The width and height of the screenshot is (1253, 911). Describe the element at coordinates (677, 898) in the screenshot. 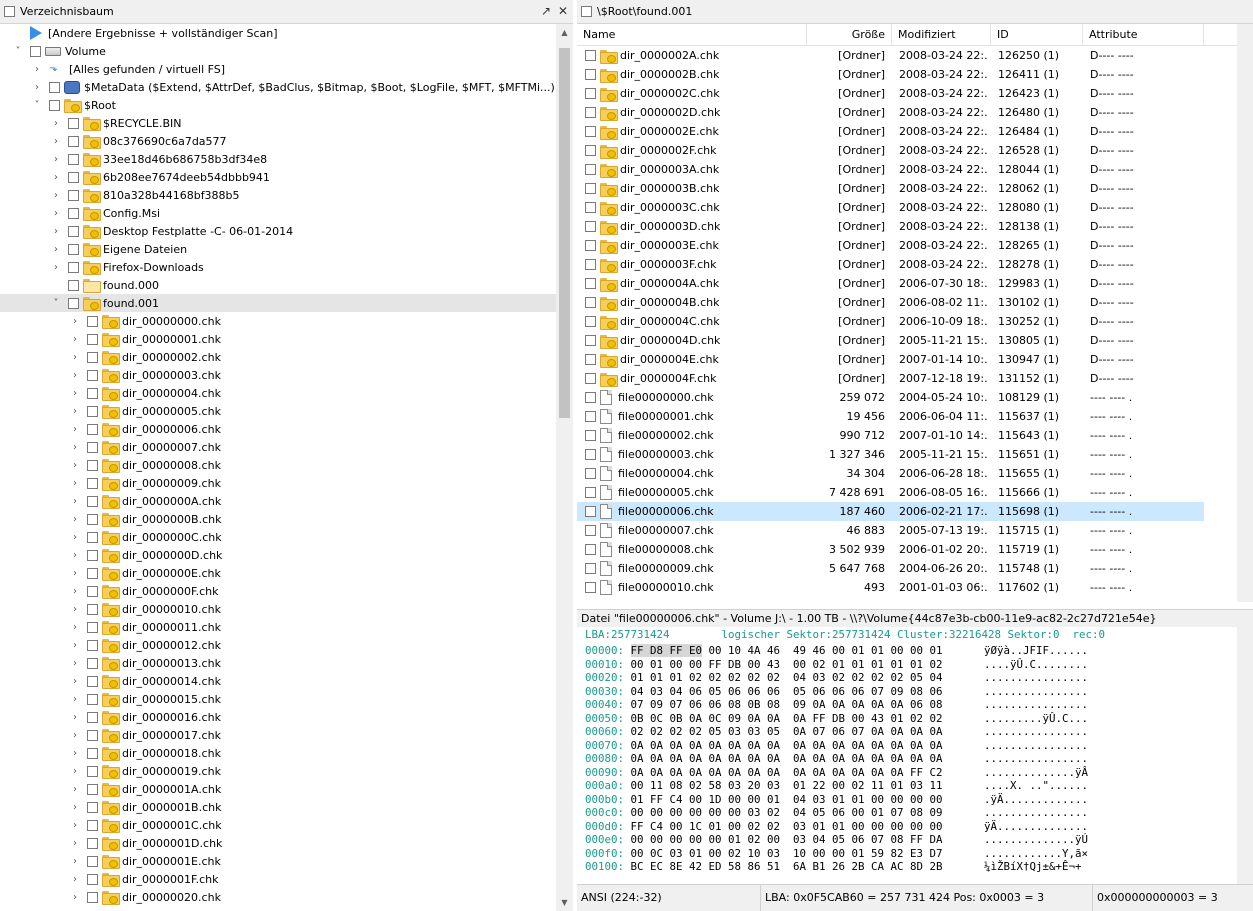

I see `status-encoding: ANSI (224:-32)` at that location.